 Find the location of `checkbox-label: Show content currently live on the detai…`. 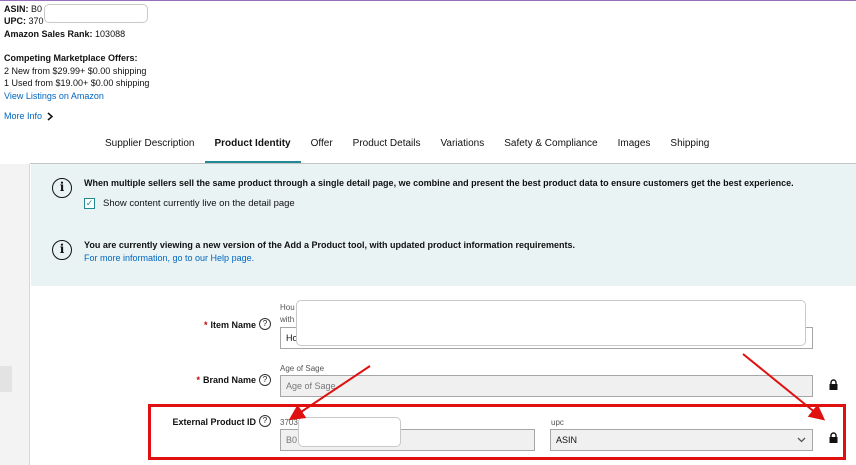

checkbox-label: Show content currently live on the detai… is located at coordinates (199, 203).